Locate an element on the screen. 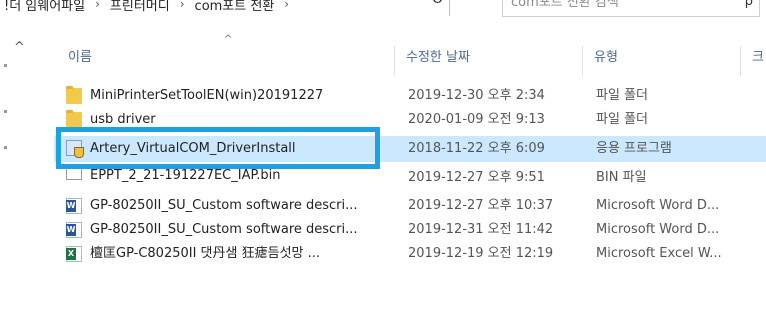 The image size is (766, 324). file-name: usb driver is located at coordinates (123, 119).